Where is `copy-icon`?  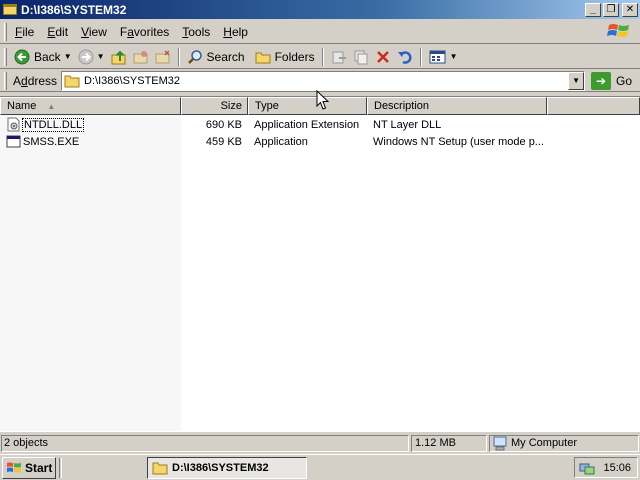 copy-icon is located at coordinates (361, 57).